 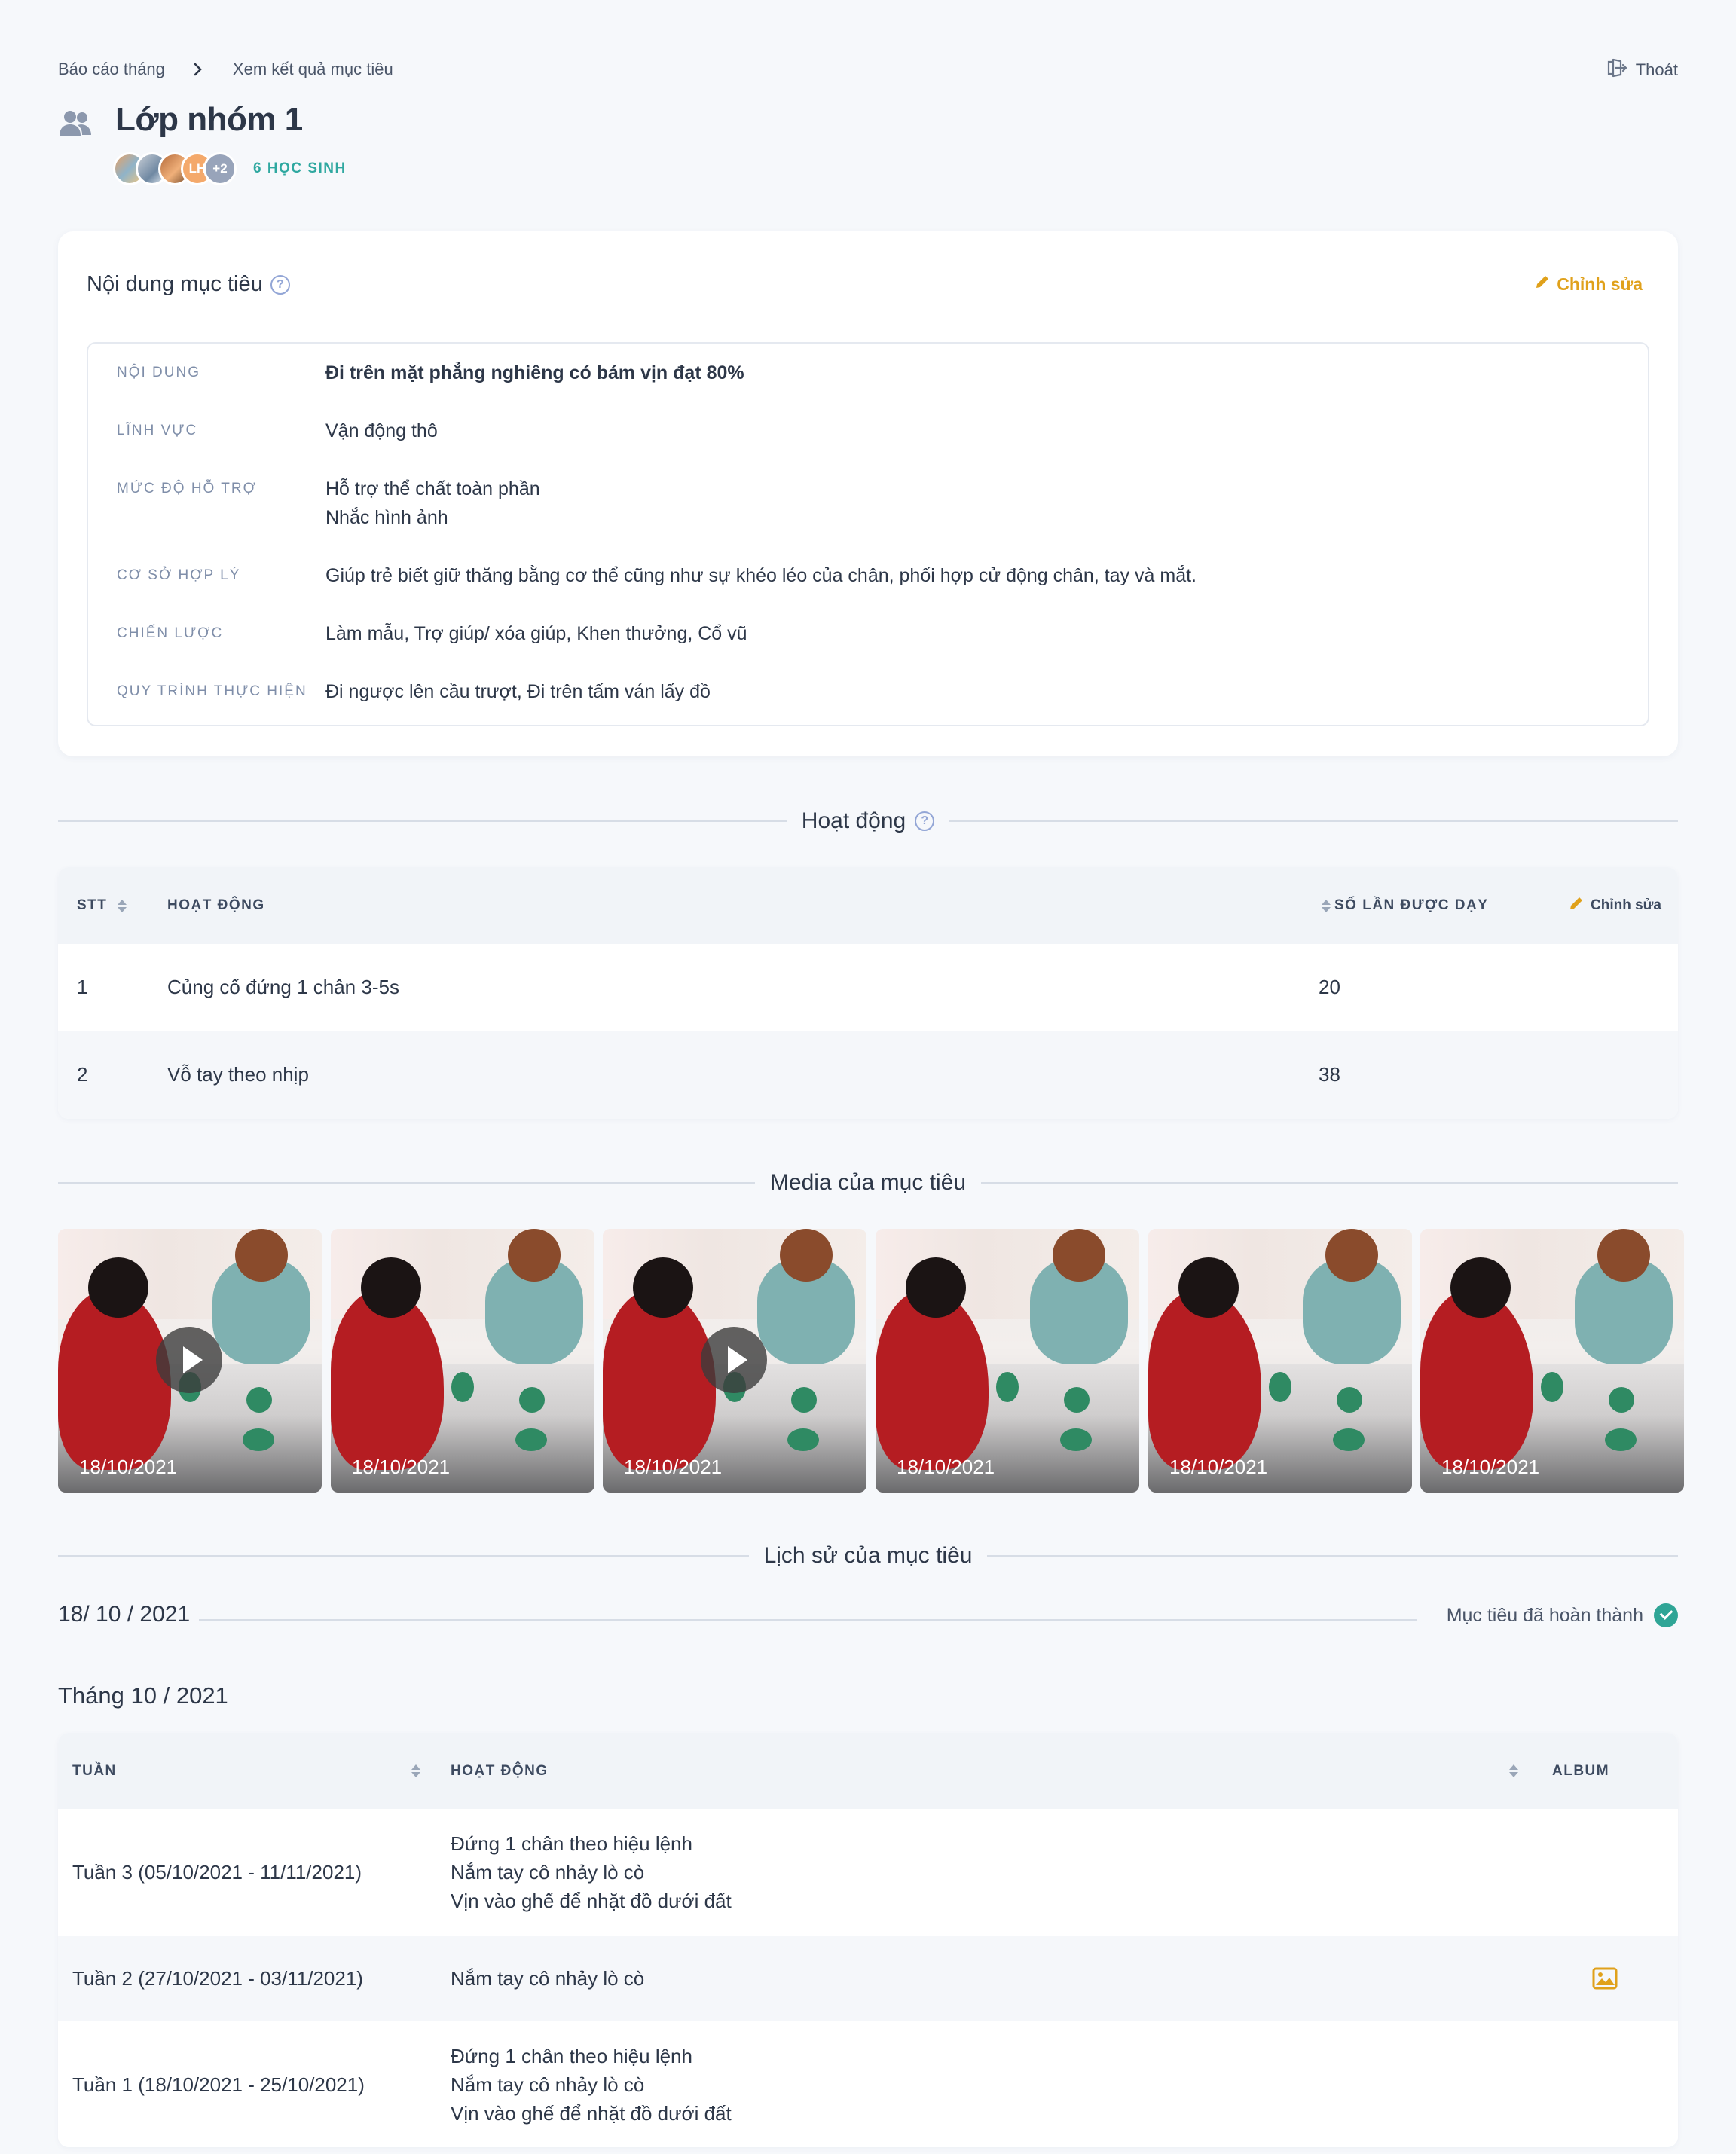 I want to click on logout-button: Thoát, so click(x=1642, y=70).